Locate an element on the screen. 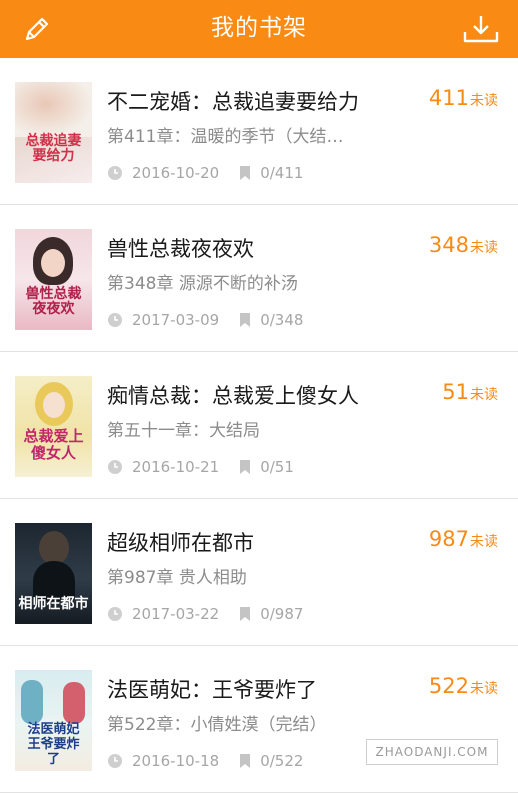 The height and width of the screenshot is (793, 518). update-date: 2016-10-21 is located at coordinates (176, 467).